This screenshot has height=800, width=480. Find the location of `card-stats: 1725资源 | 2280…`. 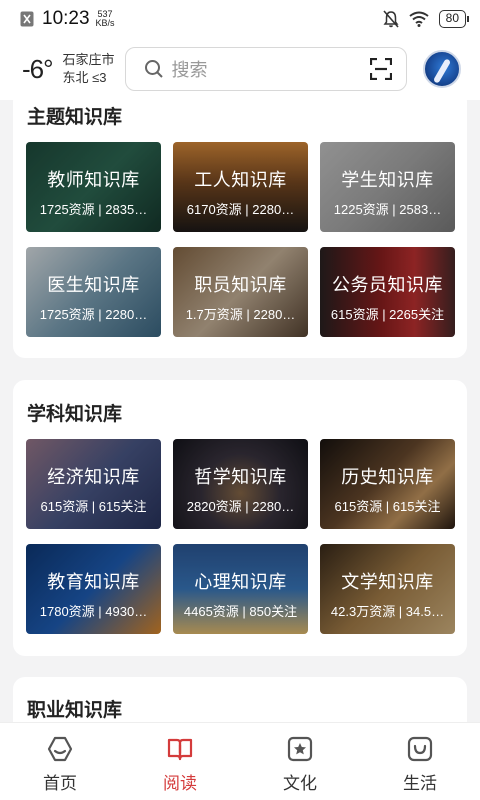

card-stats: 1725资源 | 2280… is located at coordinates (93, 314).